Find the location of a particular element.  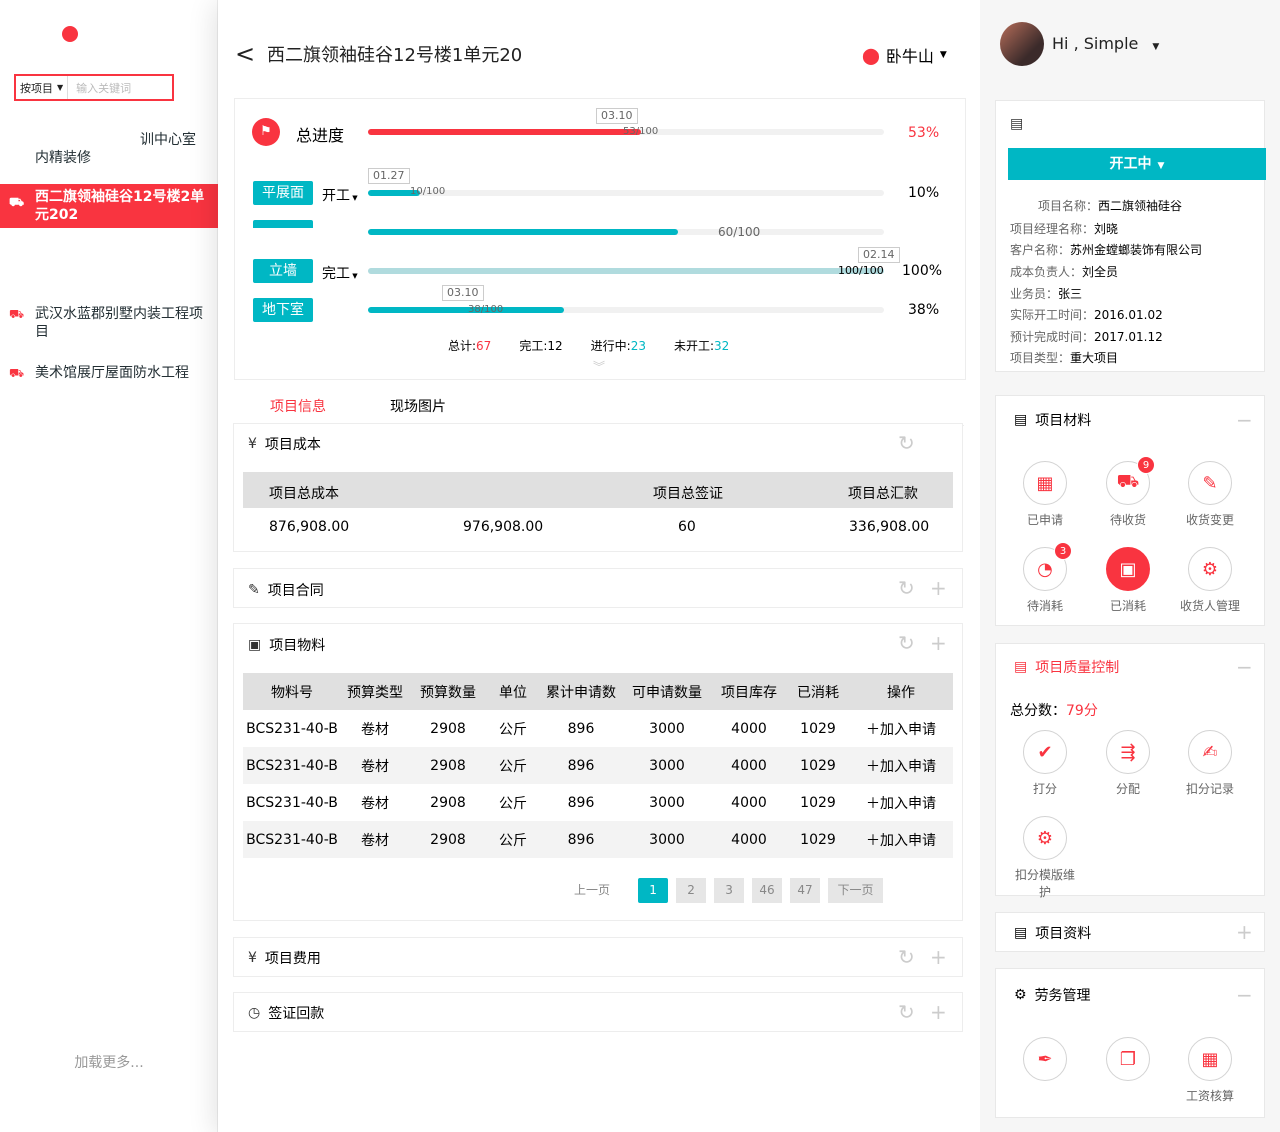

prev-page-button: 上一页 is located at coordinates (592, 890).